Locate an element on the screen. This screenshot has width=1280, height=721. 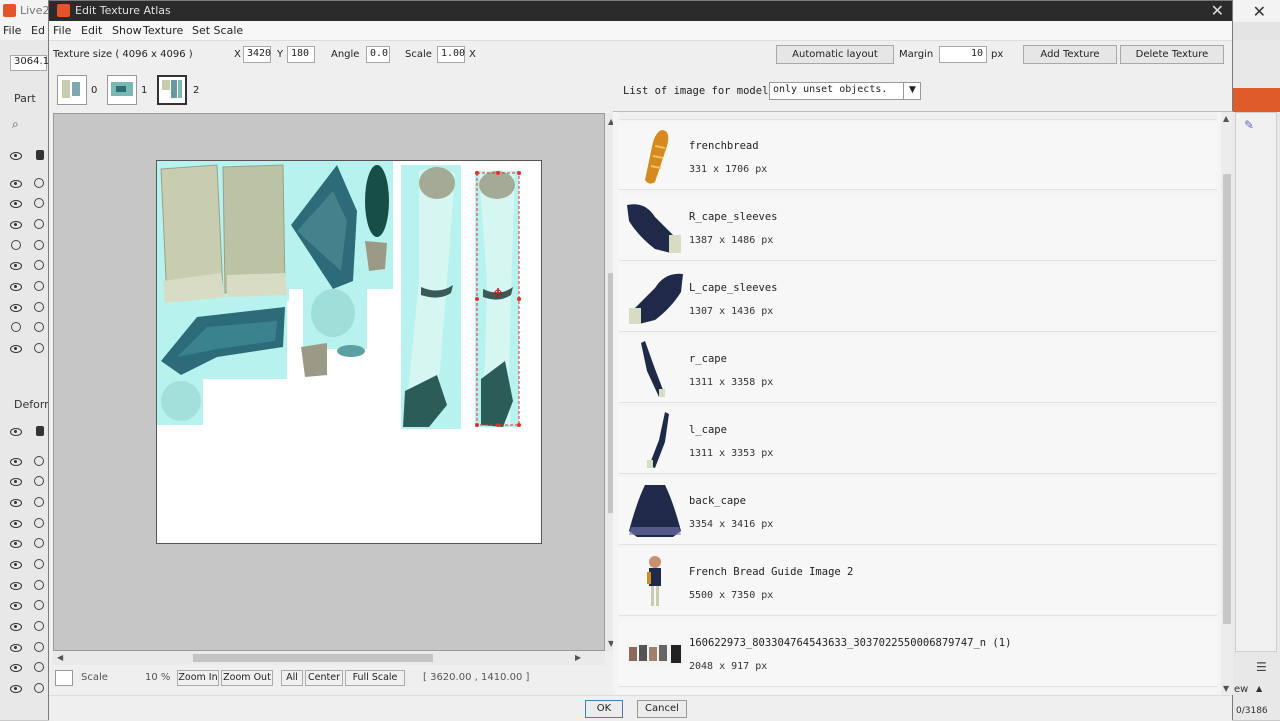
zoom-in-button: Zoom In is located at coordinates (198, 678).